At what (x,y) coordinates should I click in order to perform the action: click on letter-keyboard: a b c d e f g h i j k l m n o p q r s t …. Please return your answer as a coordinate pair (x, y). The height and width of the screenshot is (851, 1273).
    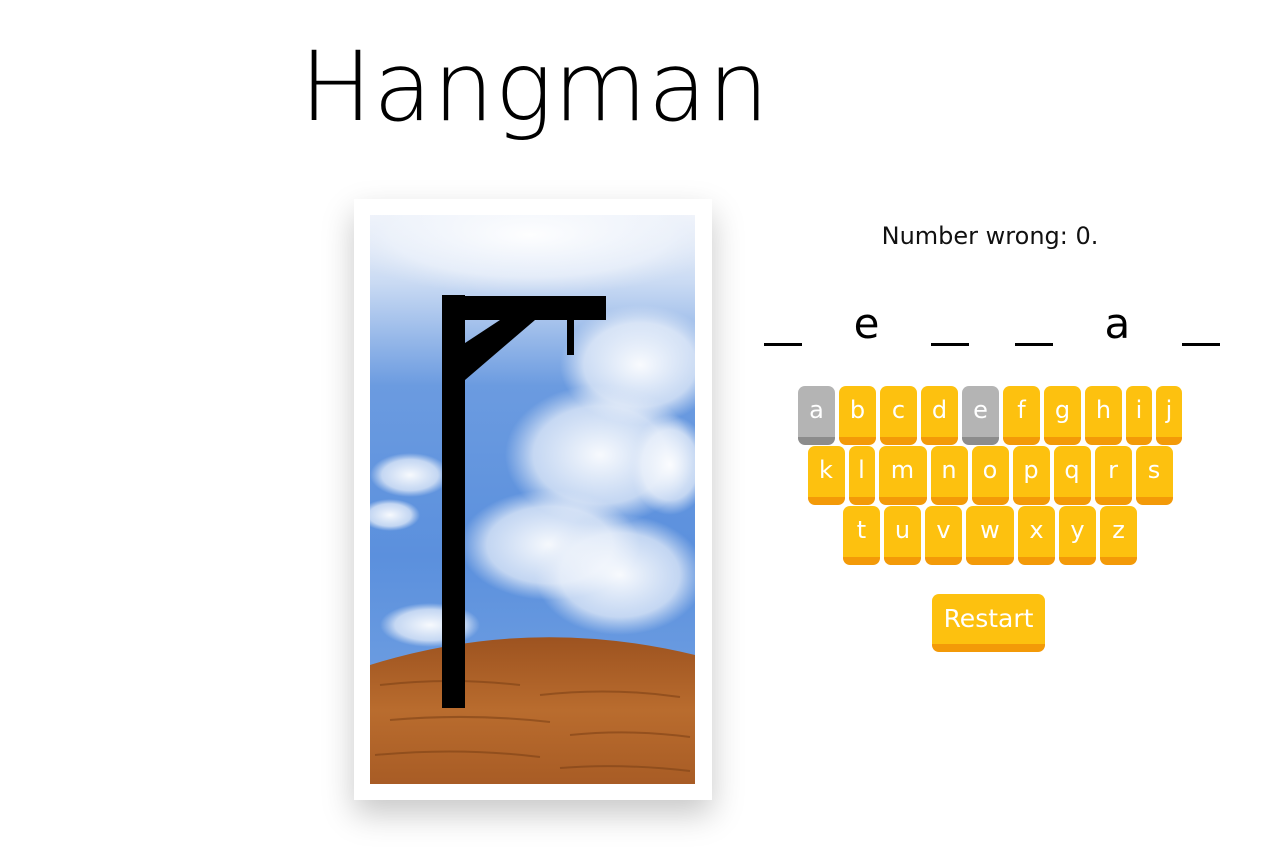
    Looking at the image, I should click on (990, 476).